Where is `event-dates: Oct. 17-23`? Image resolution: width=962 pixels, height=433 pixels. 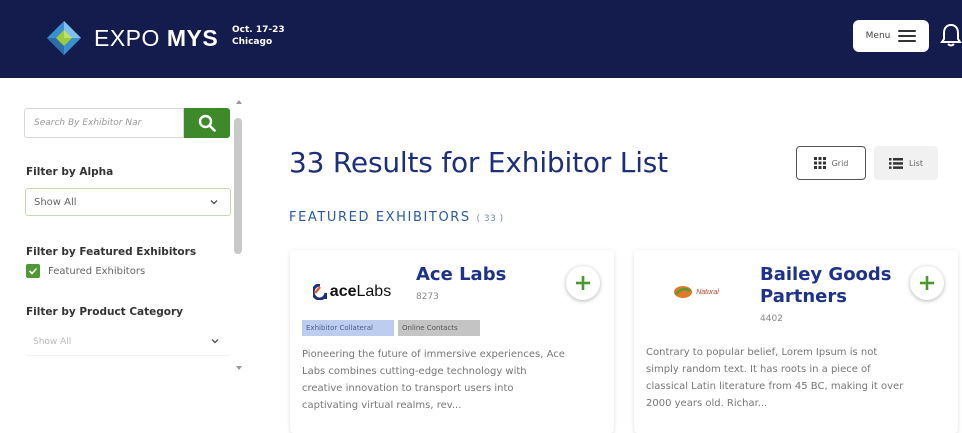 event-dates: Oct. 17-23 is located at coordinates (258, 30).